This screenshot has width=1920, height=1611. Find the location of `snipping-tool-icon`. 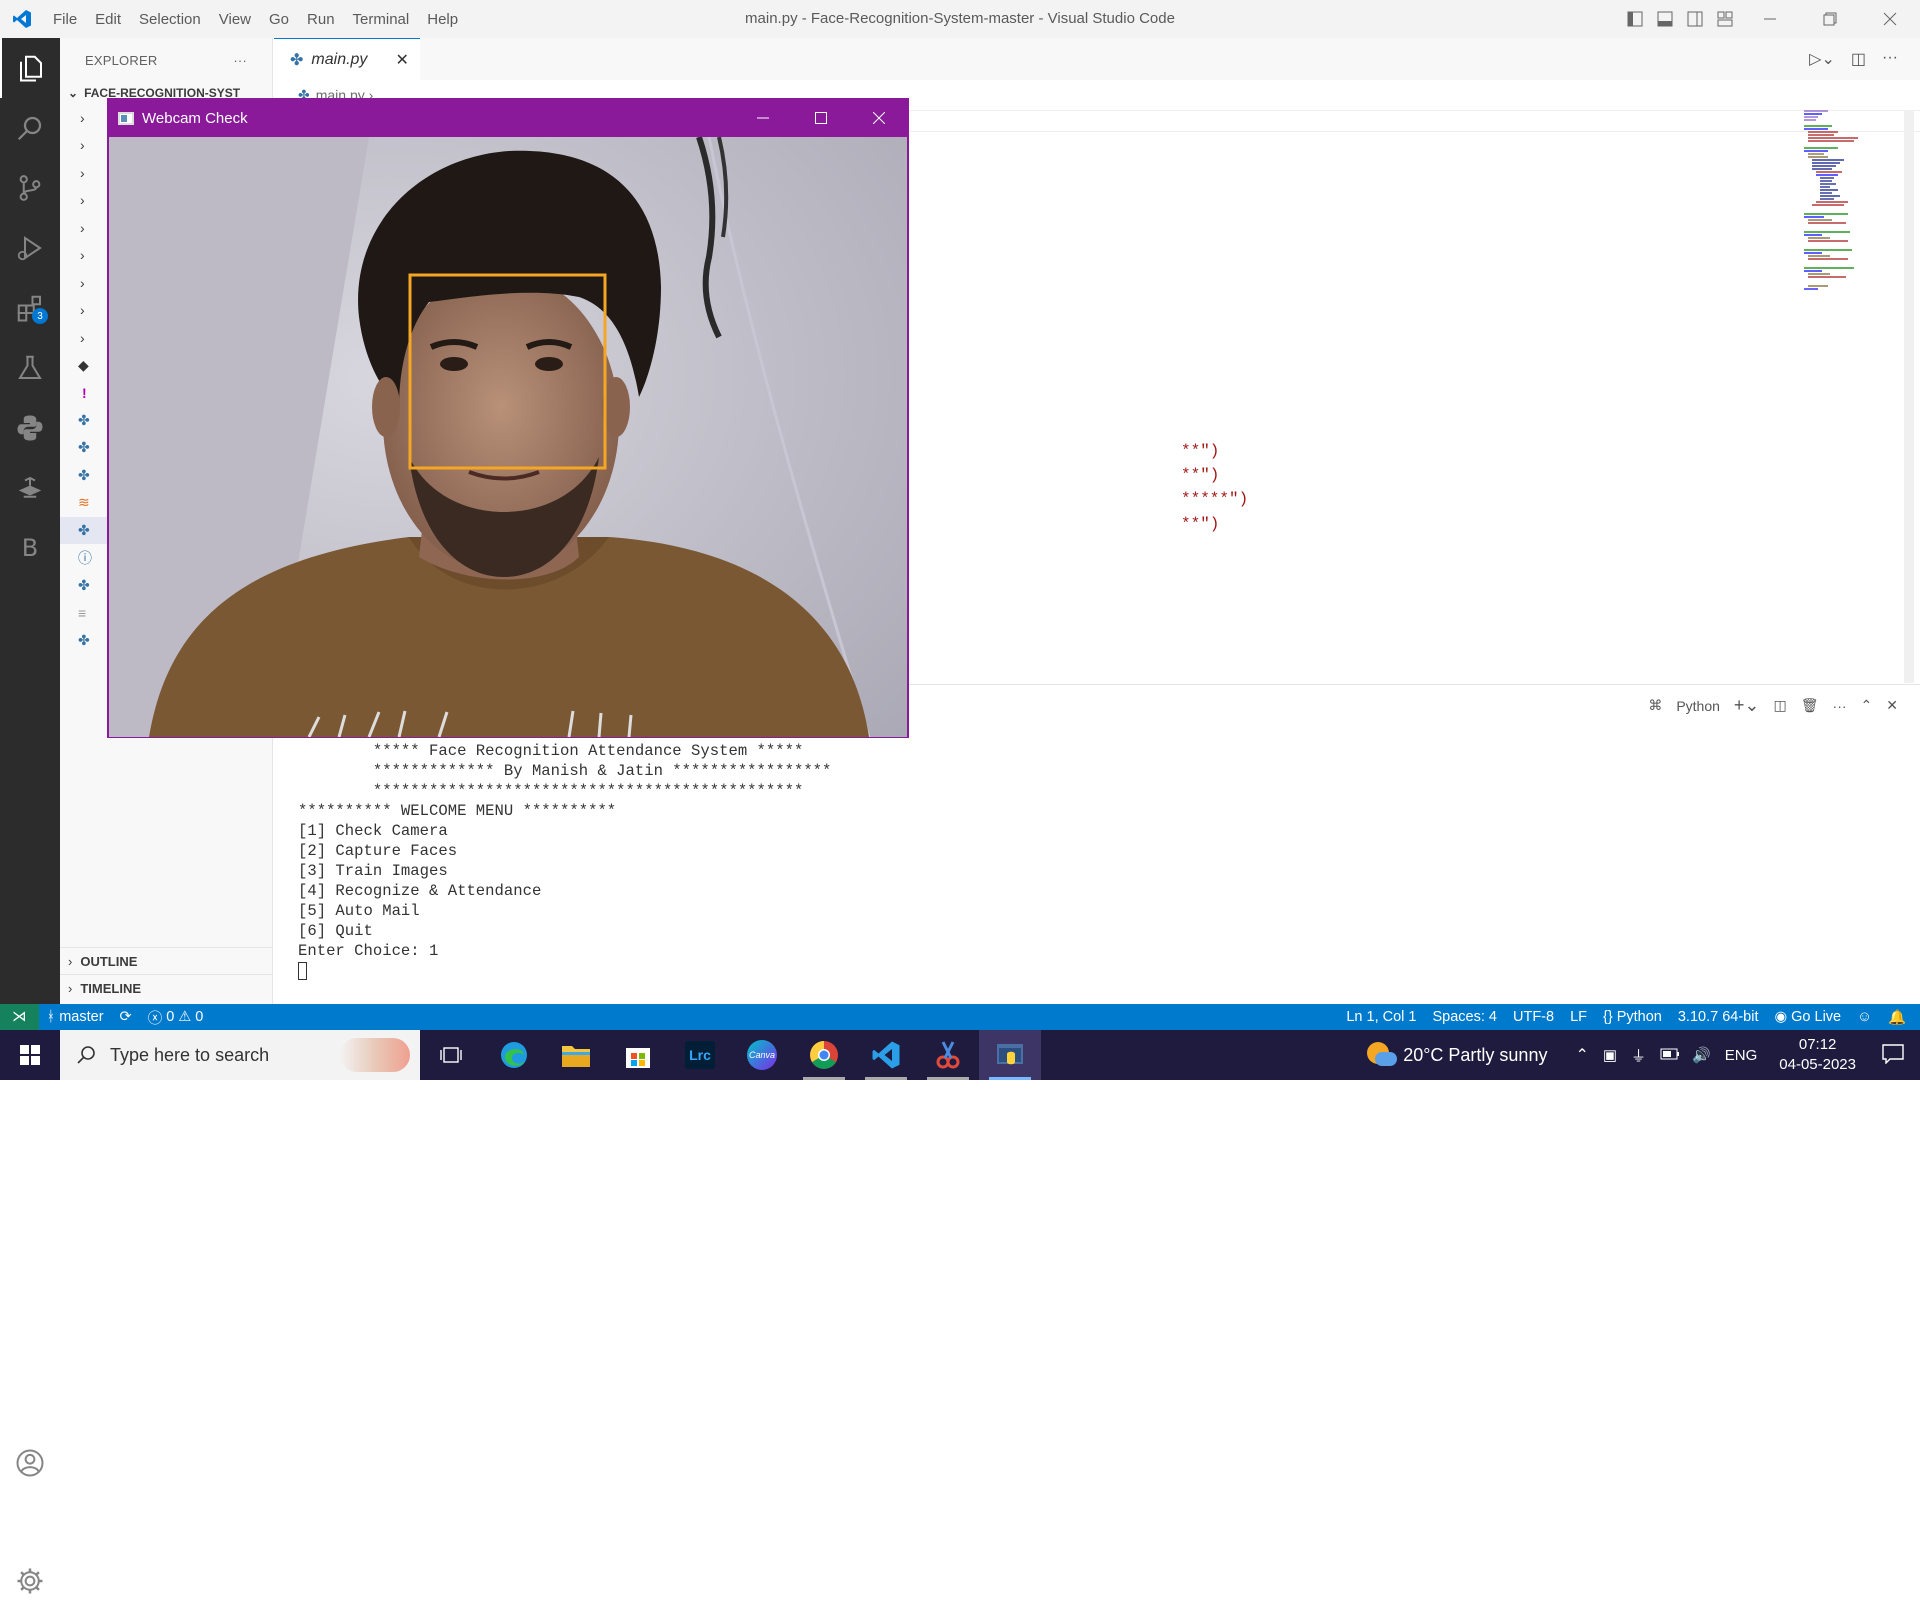

snipping-tool-icon is located at coordinates (948, 1055).